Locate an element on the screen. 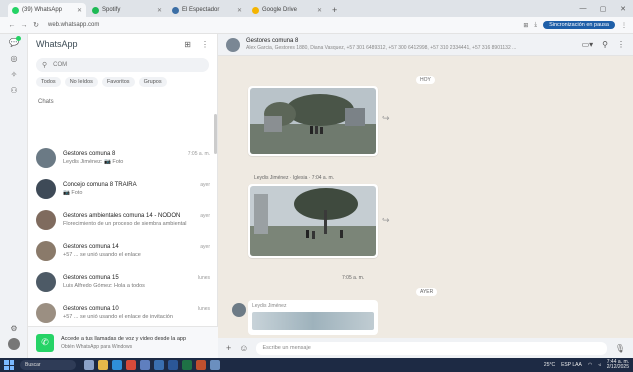 The height and width of the screenshot is (372, 633). new-chat-icon: ⊞ is located at coordinates (187, 44).